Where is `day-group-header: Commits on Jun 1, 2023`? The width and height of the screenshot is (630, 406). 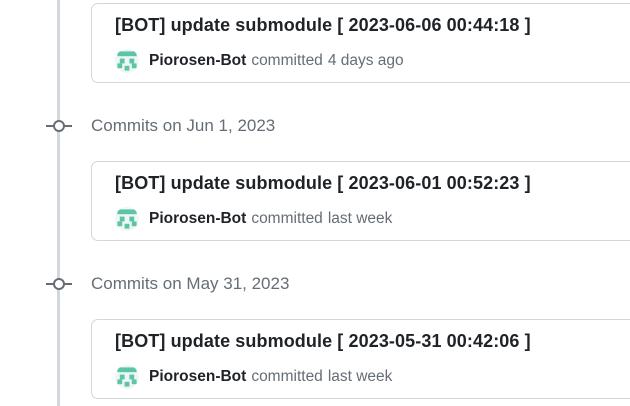
day-group-header: Commits on Jun 1, 2023 is located at coordinates (160, 126).